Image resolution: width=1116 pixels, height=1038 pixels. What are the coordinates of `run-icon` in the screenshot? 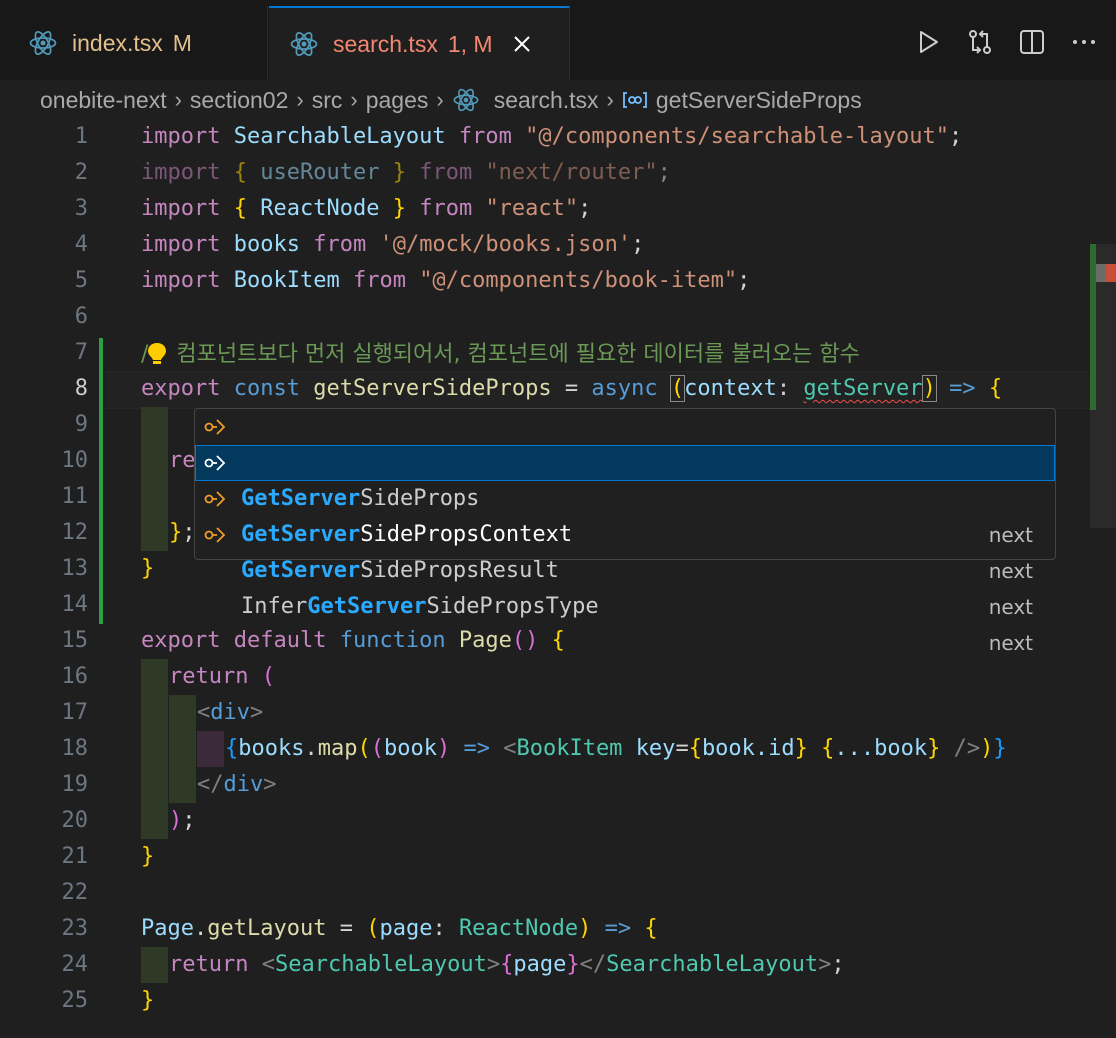 It's located at (929, 42).